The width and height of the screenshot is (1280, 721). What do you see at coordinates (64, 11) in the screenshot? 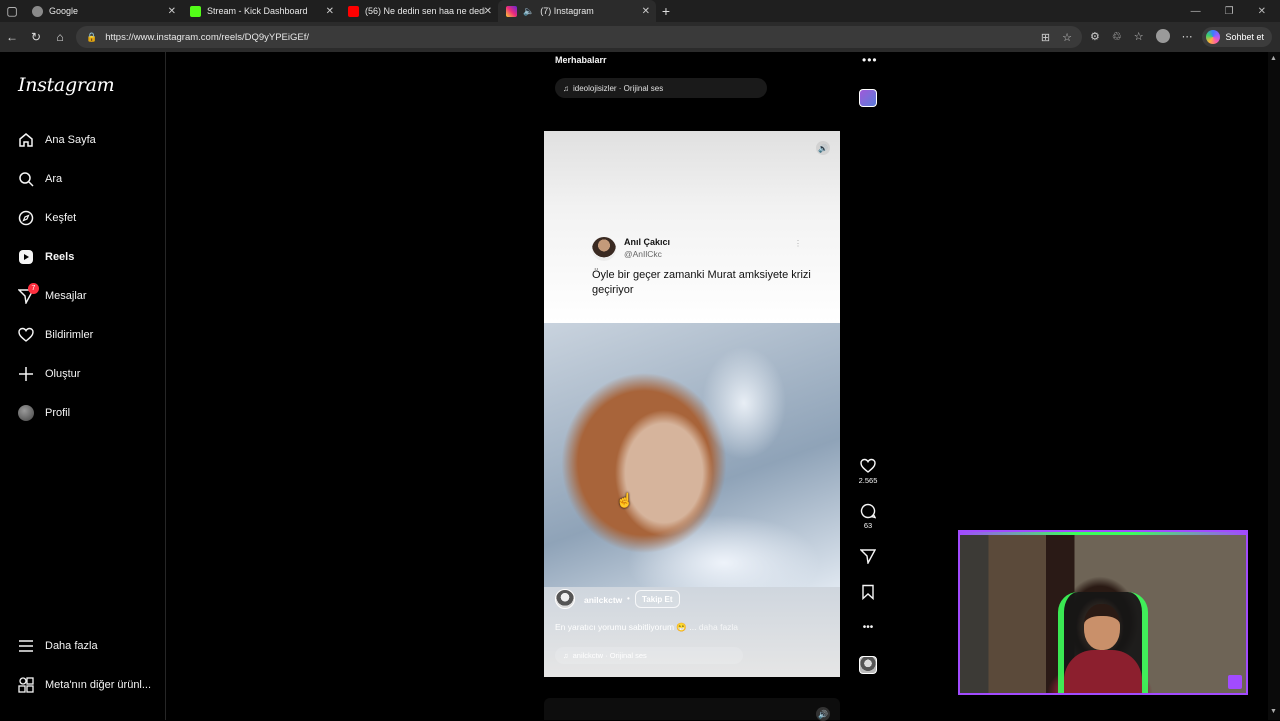
I see `tab-label: Google` at bounding box center [64, 11].